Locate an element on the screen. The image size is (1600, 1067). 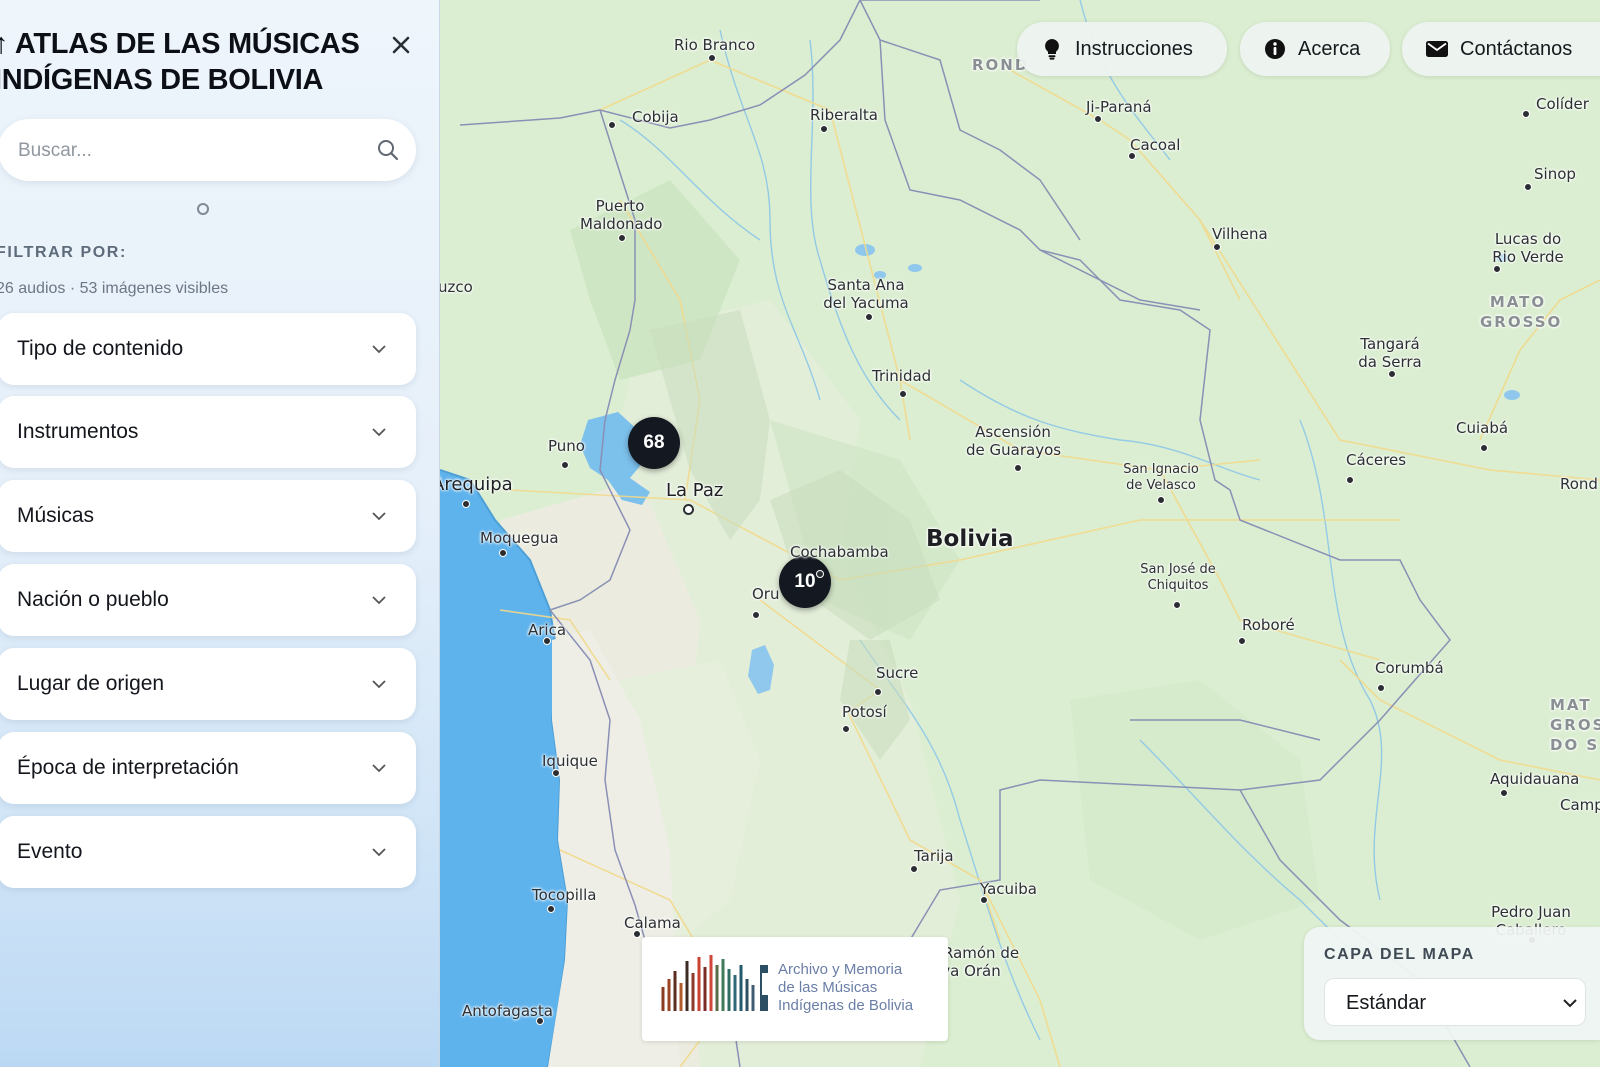
place-label: Santa Ana del Yacuma is located at coordinates (866, 294).